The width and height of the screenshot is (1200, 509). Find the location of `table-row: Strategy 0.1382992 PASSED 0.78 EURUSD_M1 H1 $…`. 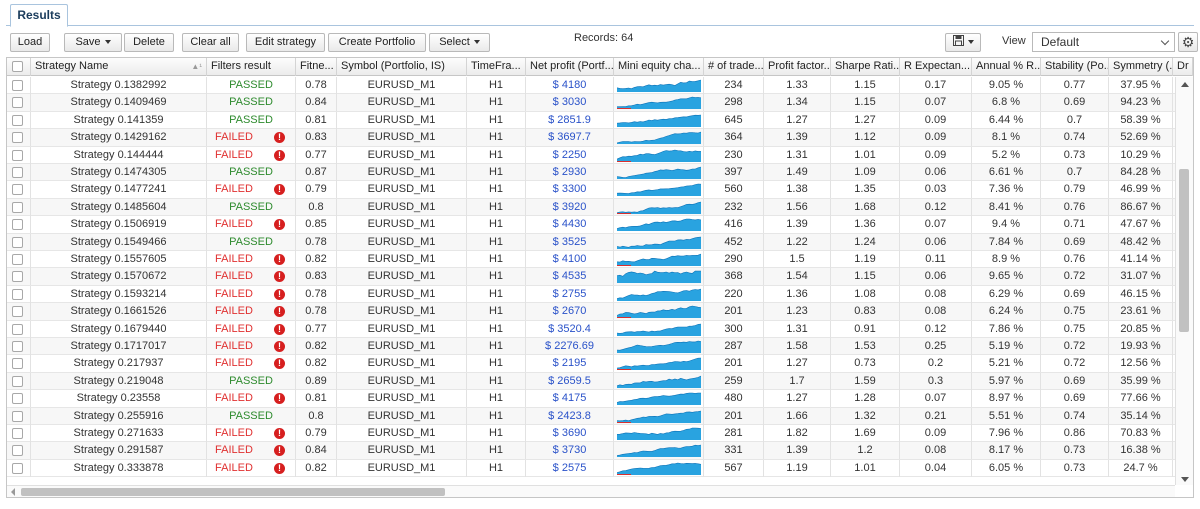

table-row: Strategy 0.1382992 PASSED 0.78 EURUSD_M1 H1 $… is located at coordinates (591, 86).